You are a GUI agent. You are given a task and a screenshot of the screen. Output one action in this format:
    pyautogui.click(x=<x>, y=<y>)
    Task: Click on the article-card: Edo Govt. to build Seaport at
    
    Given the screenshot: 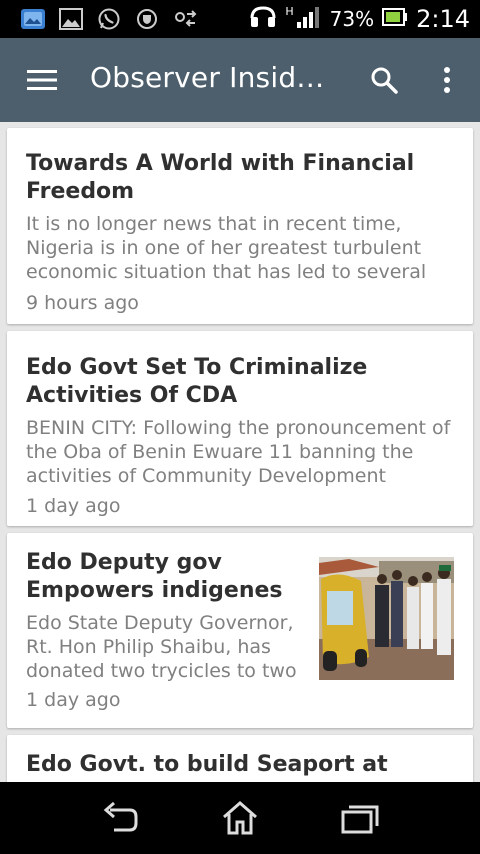 What is the action you would take?
    pyautogui.click(x=240, y=758)
    